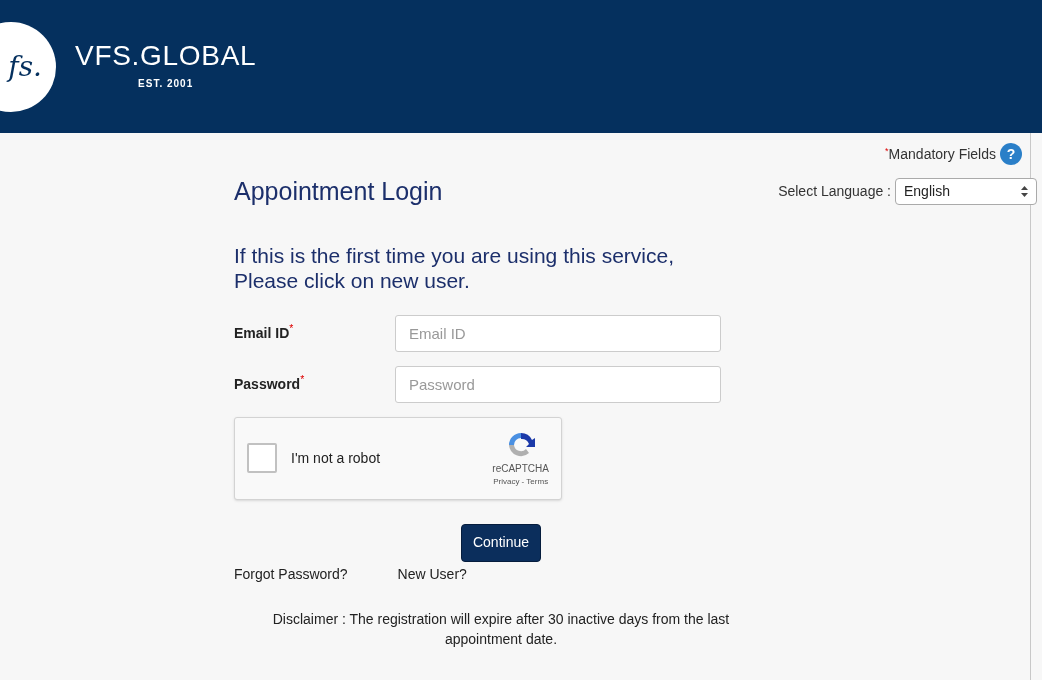  What do you see at coordinates (262, 458) in the screenshot?
I see `captcha-checkbox` at bounding box center [262, 458].